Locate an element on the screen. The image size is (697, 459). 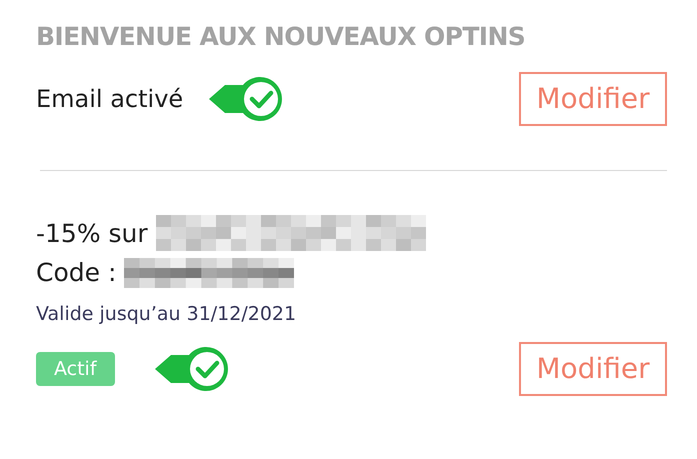
section-title: BIENVENUE AUX NOUVEAUX OPTINS is located at coordinates (281, 37).